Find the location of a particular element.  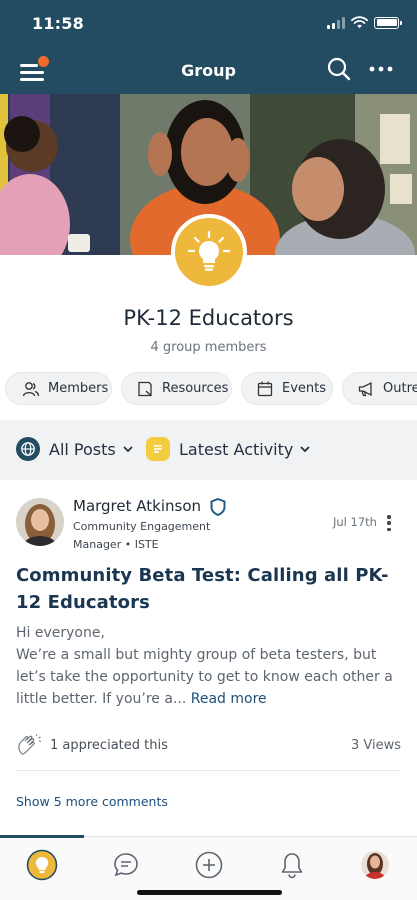

status-time: 11:58 is located at coordinates (58, 23).